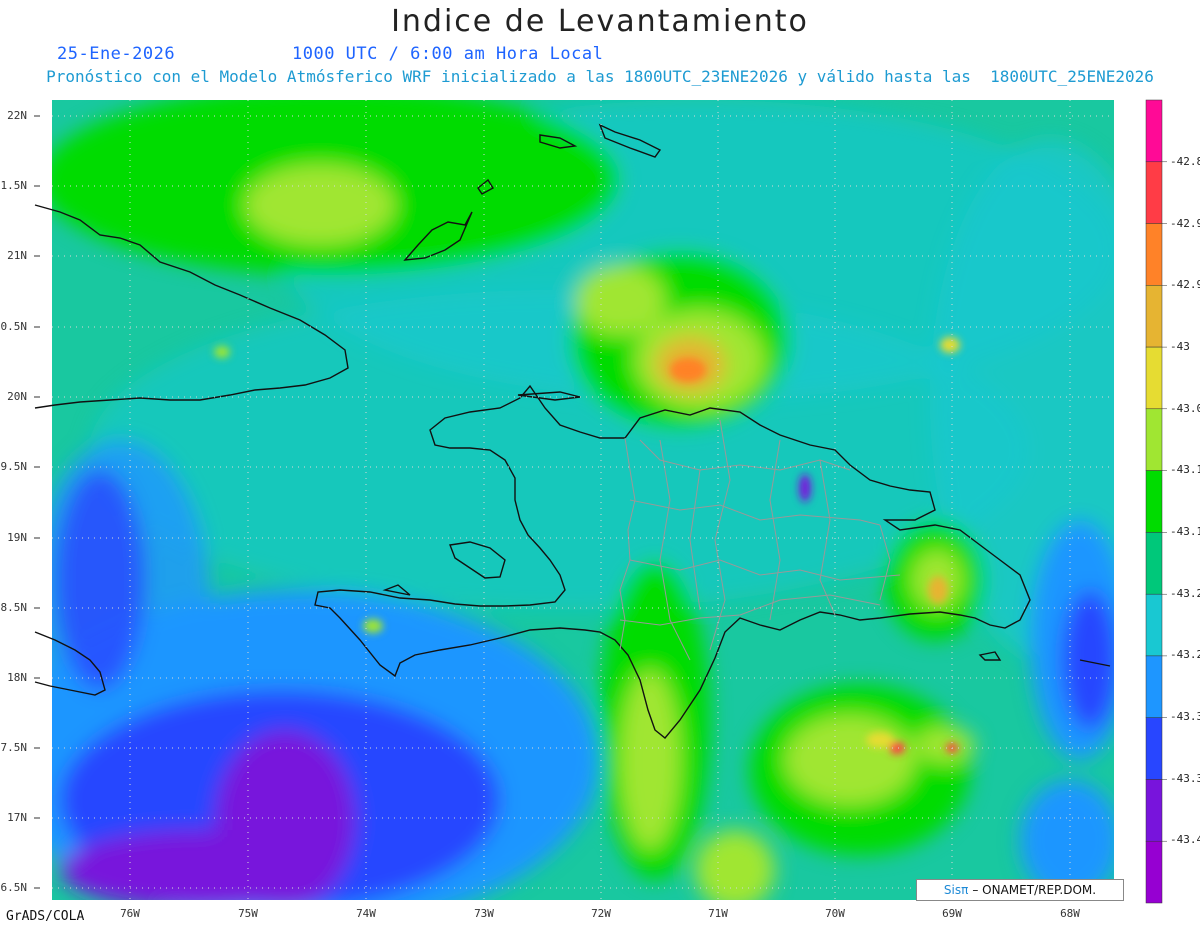 This screenshot has height=927, width=1200. Describe the element at coordinates (248, 913) in the screenshot. I see `lon-label: 75W` at that location.